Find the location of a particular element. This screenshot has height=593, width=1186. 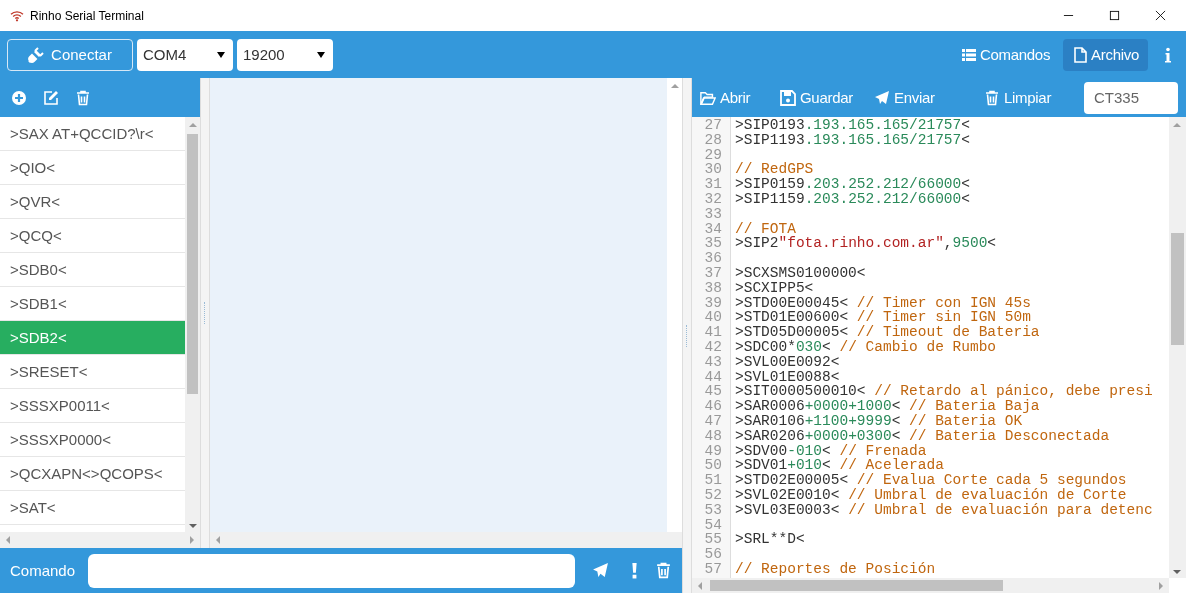

code-line: >SVL02E0010< // Umbral de evaluación de Corte is located at coordinates (931, 495).